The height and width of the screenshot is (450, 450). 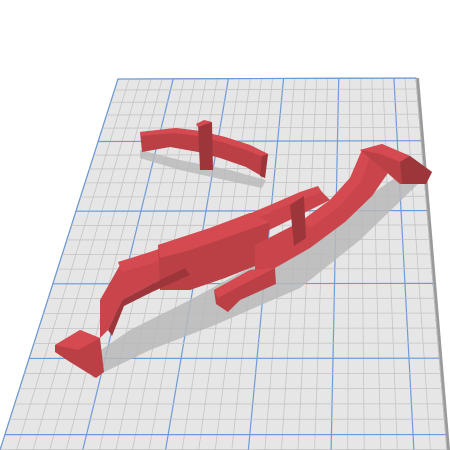 What do you see at coordinates (205, 146) in the screenshot?
I see `bracket-rib` at bounding box center [205, 146].